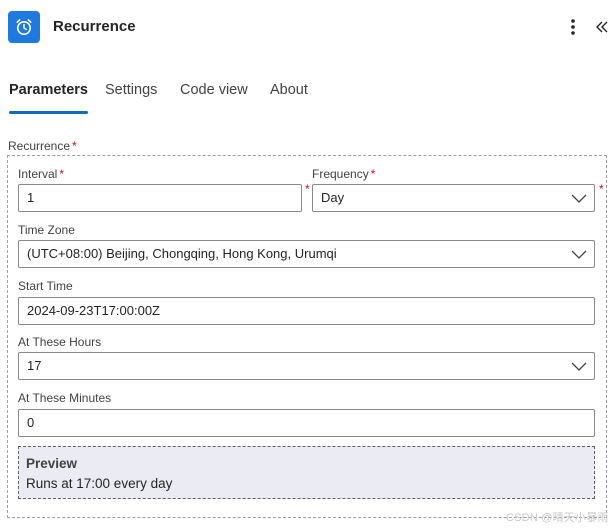  Describe the element at coordinates (306, 28) in the screenshot. I see `header: Recurrence` at that location.